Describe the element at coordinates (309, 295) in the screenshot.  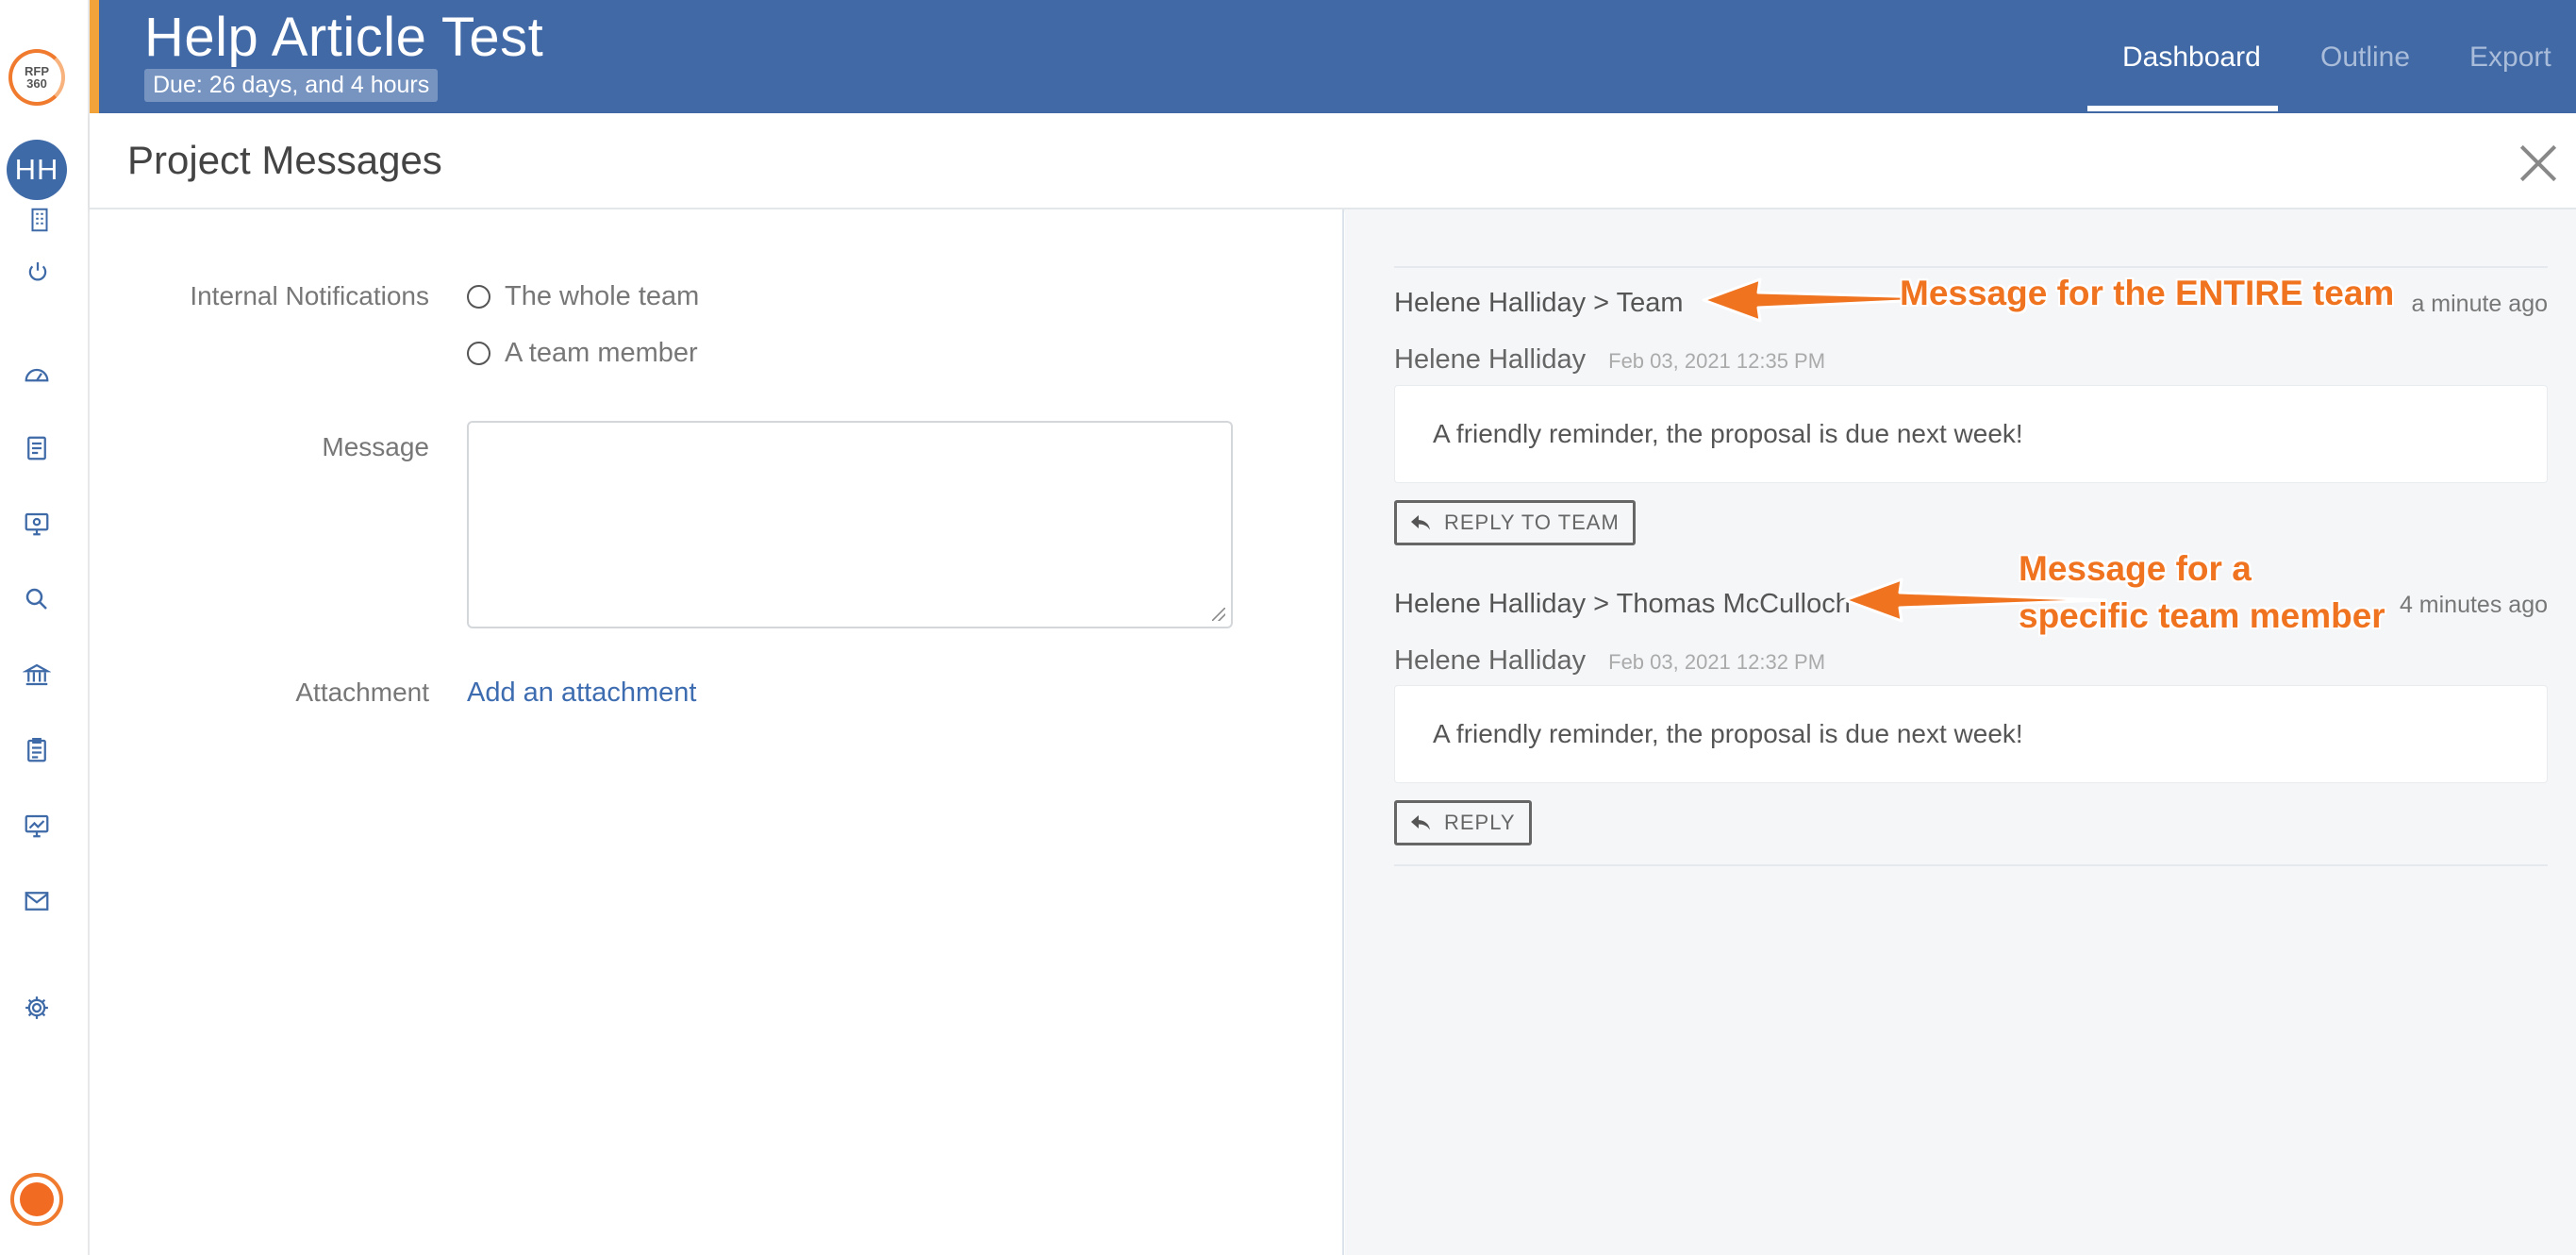
I see `internal-notifications-label: Internal Notifications` at that location.